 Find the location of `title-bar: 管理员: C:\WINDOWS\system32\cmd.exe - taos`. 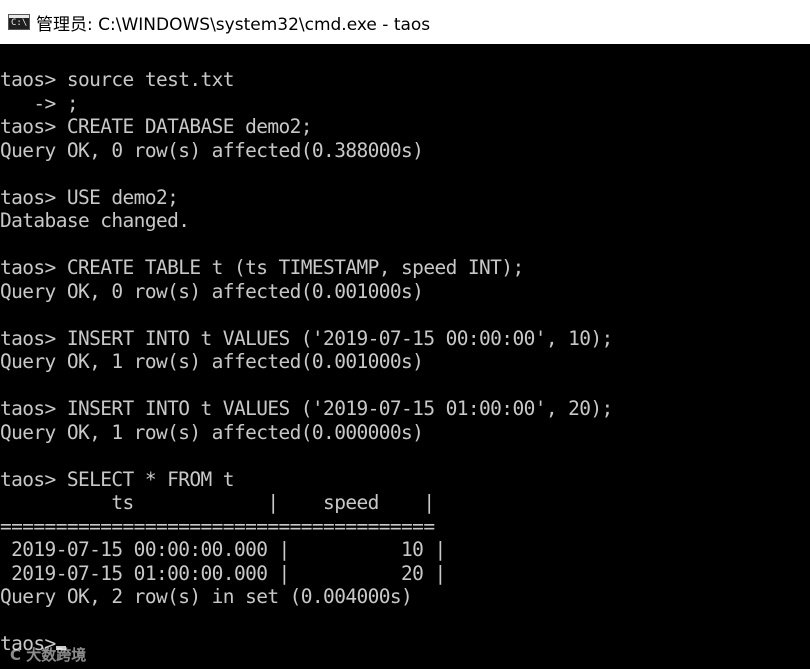

title-bar: 管理员: C:\WINDOWS\system32\cmd.exe - taos is located at coordinates (405, 22).